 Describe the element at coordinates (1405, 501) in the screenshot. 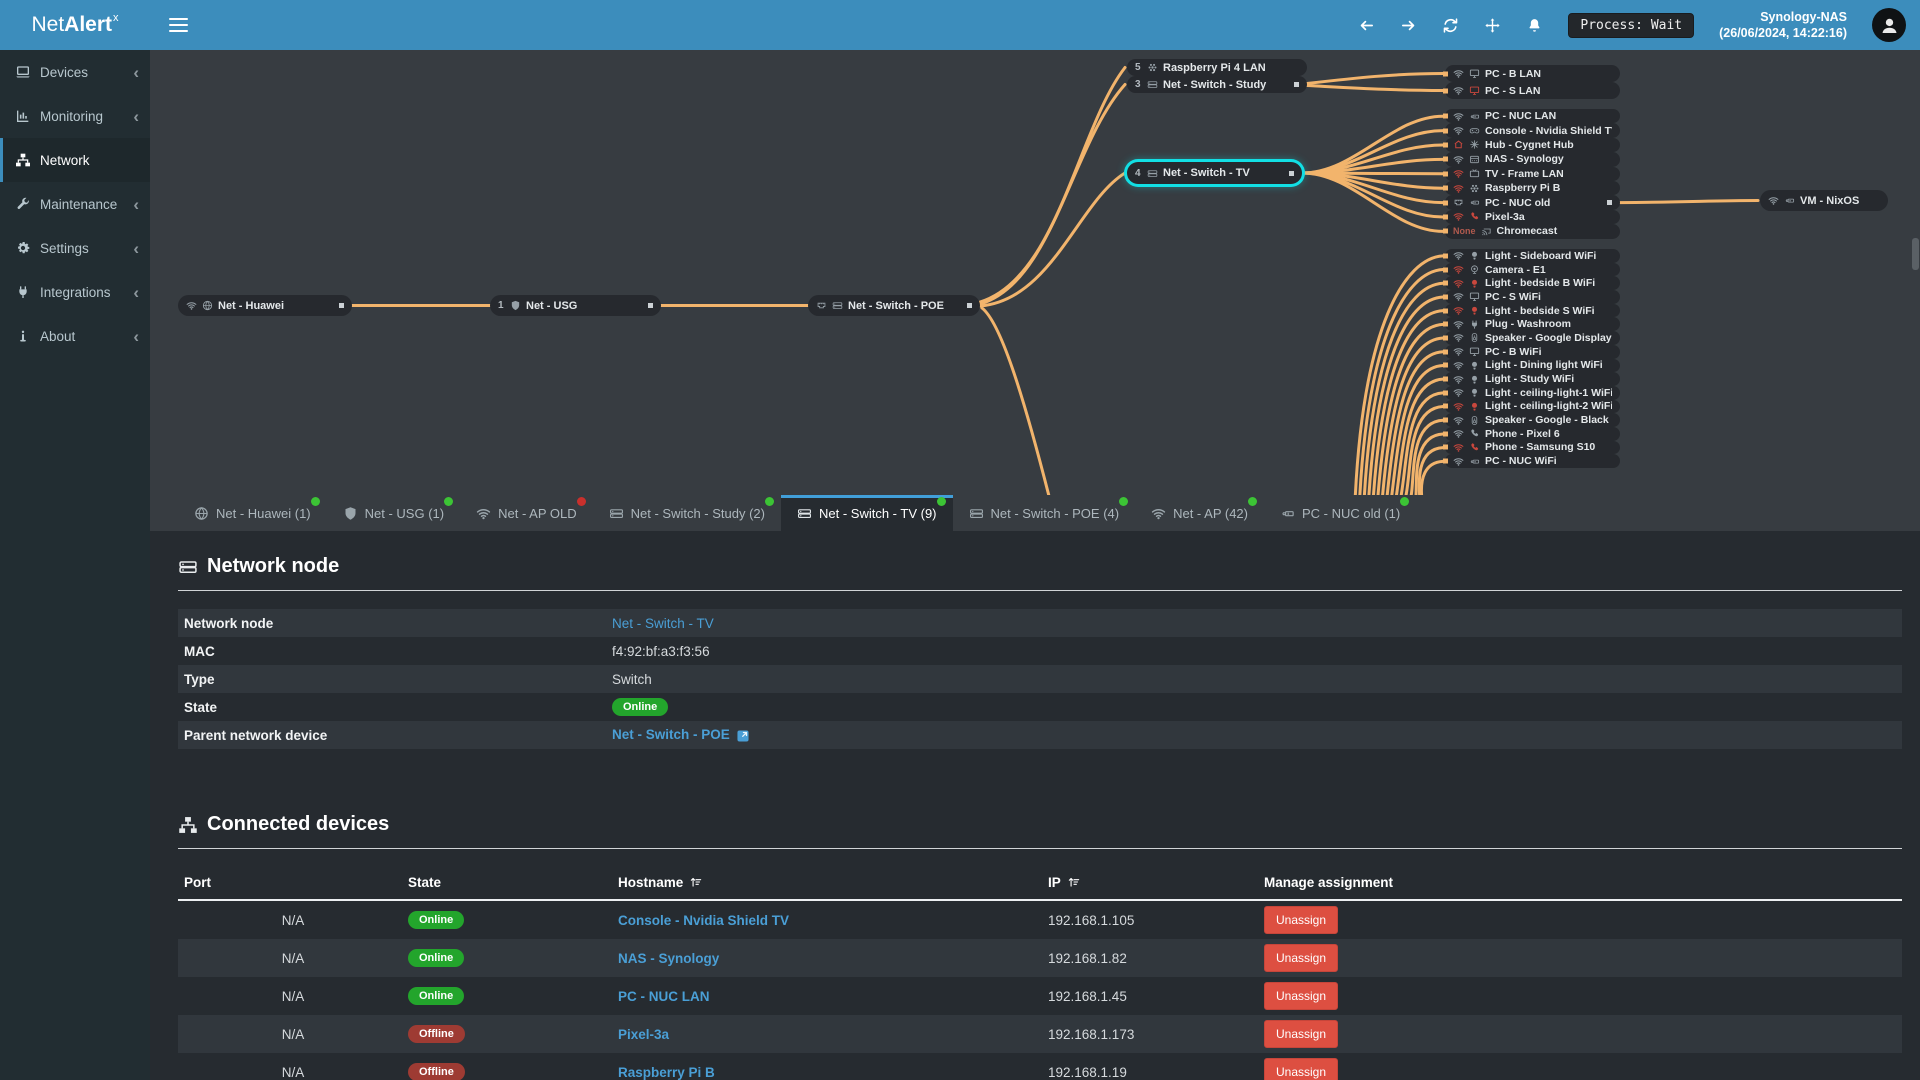

I see `status-dot-green` at that location.